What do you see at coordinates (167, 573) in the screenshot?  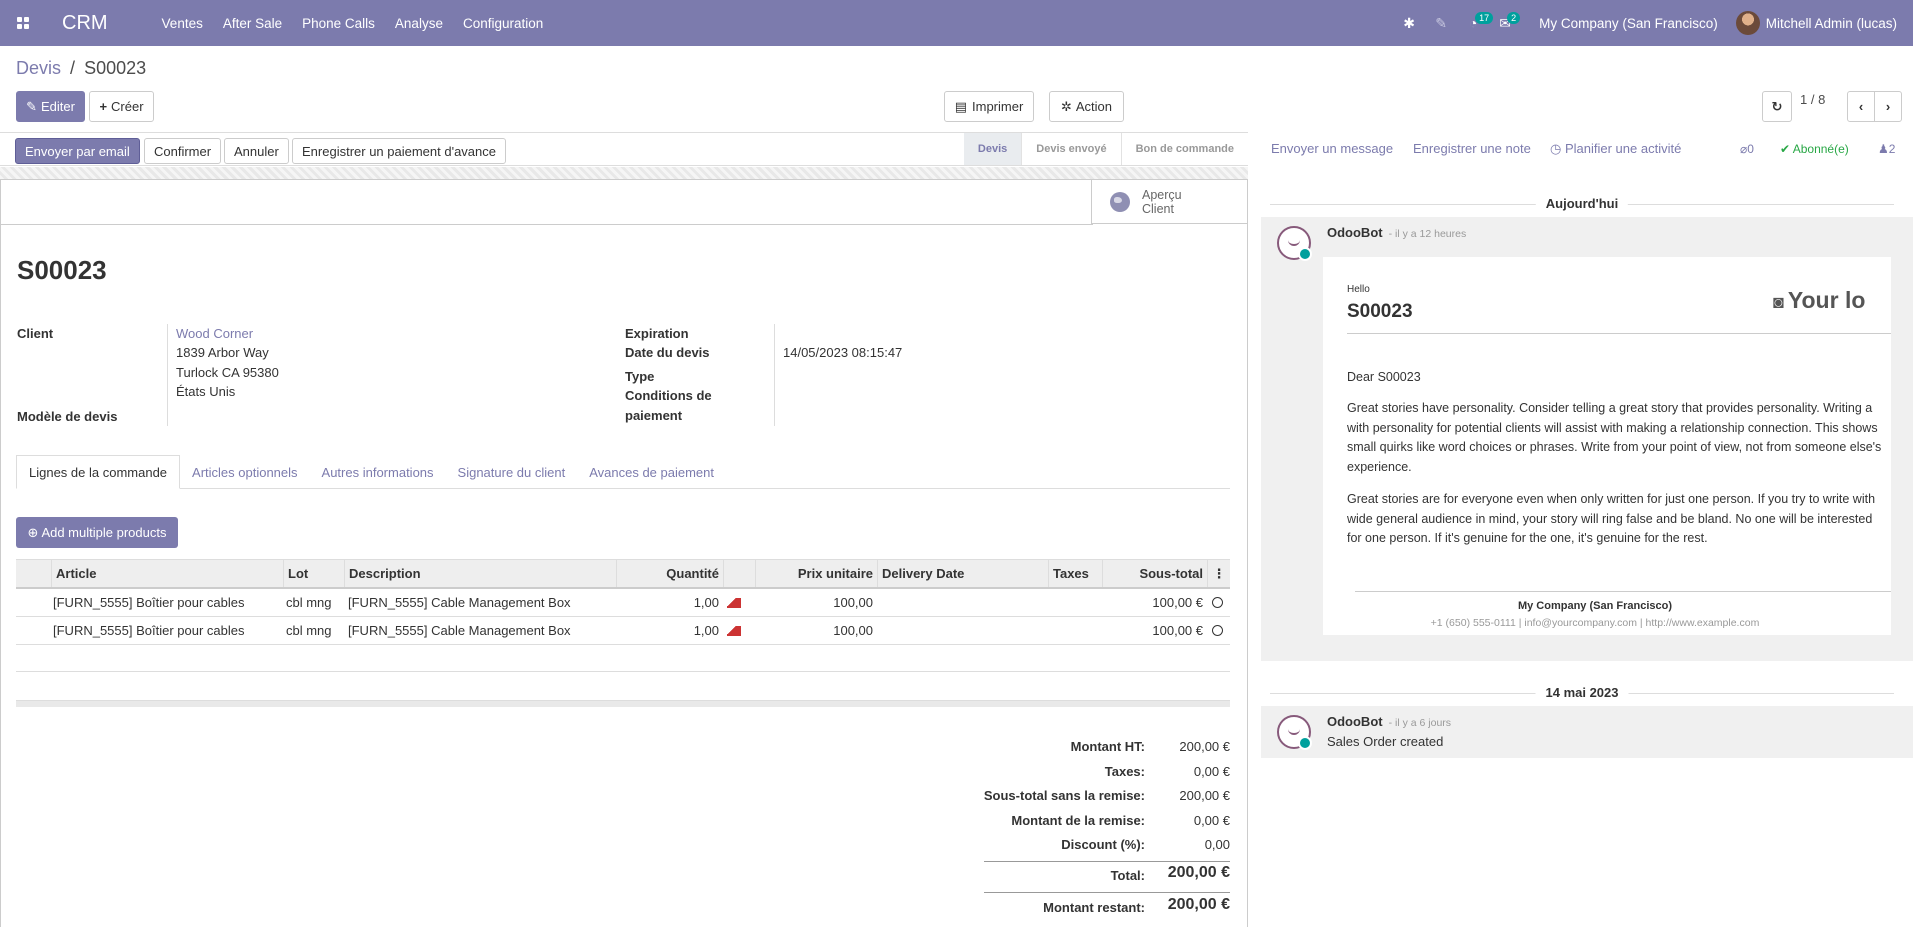 I see `header-article: Article` at bounding box center [167, 573].